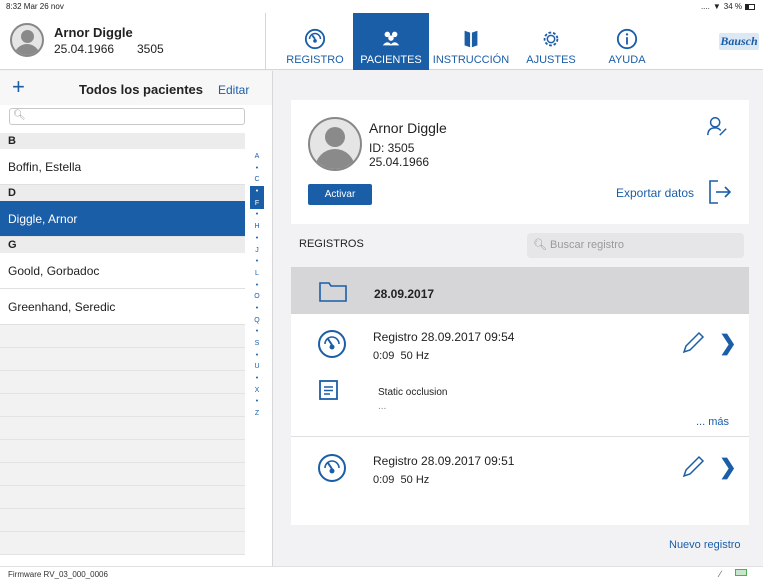 This screenshot has height=582, width=763. Describe the element at coordinates (750, 6) in the screenshot. I see `battery-icon` at that location.